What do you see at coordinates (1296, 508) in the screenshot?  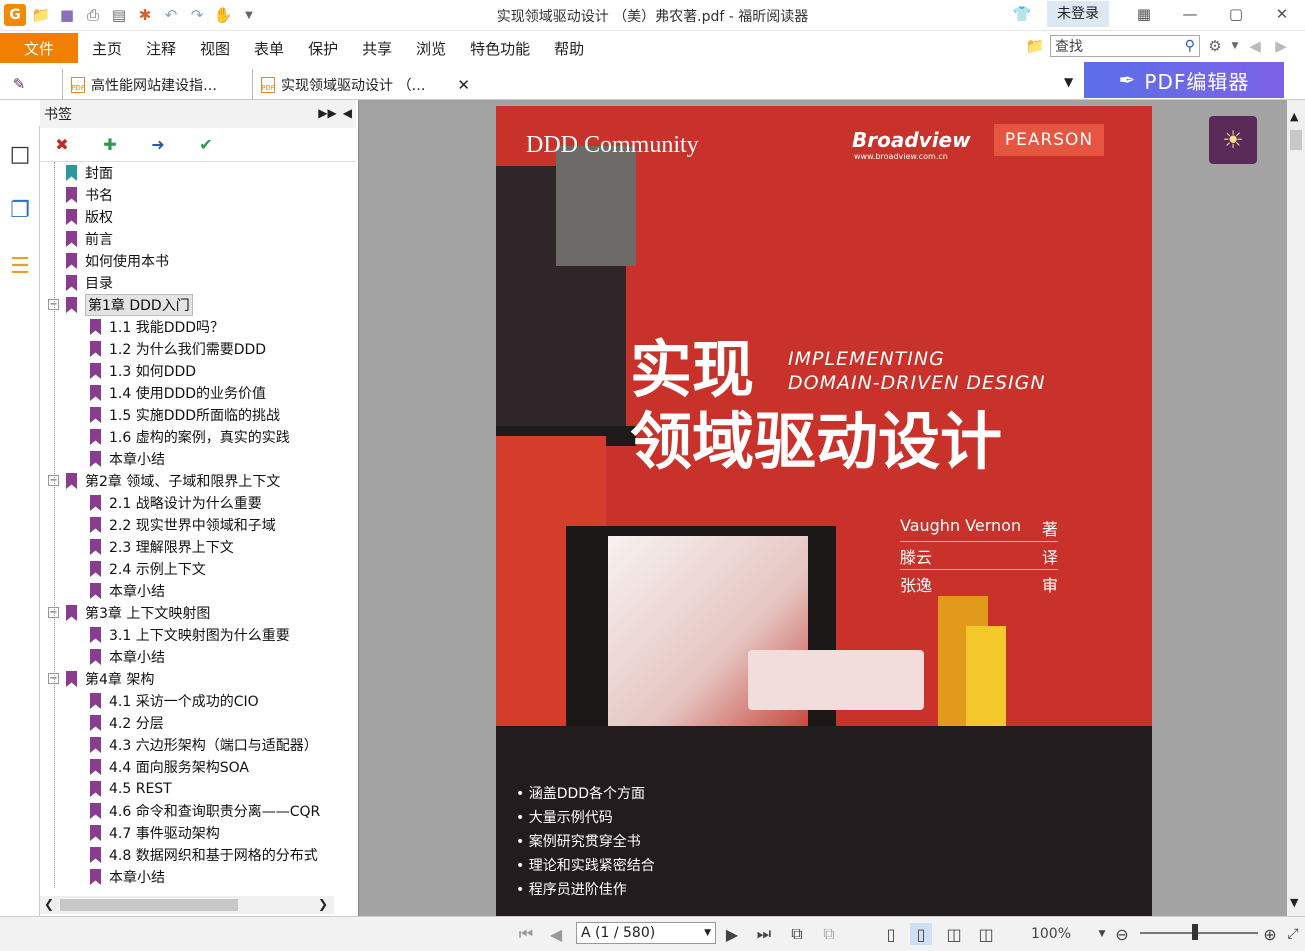 I see `document-vertical-scrollbar: ▲ ▼` at bounding box center [1296, 508].